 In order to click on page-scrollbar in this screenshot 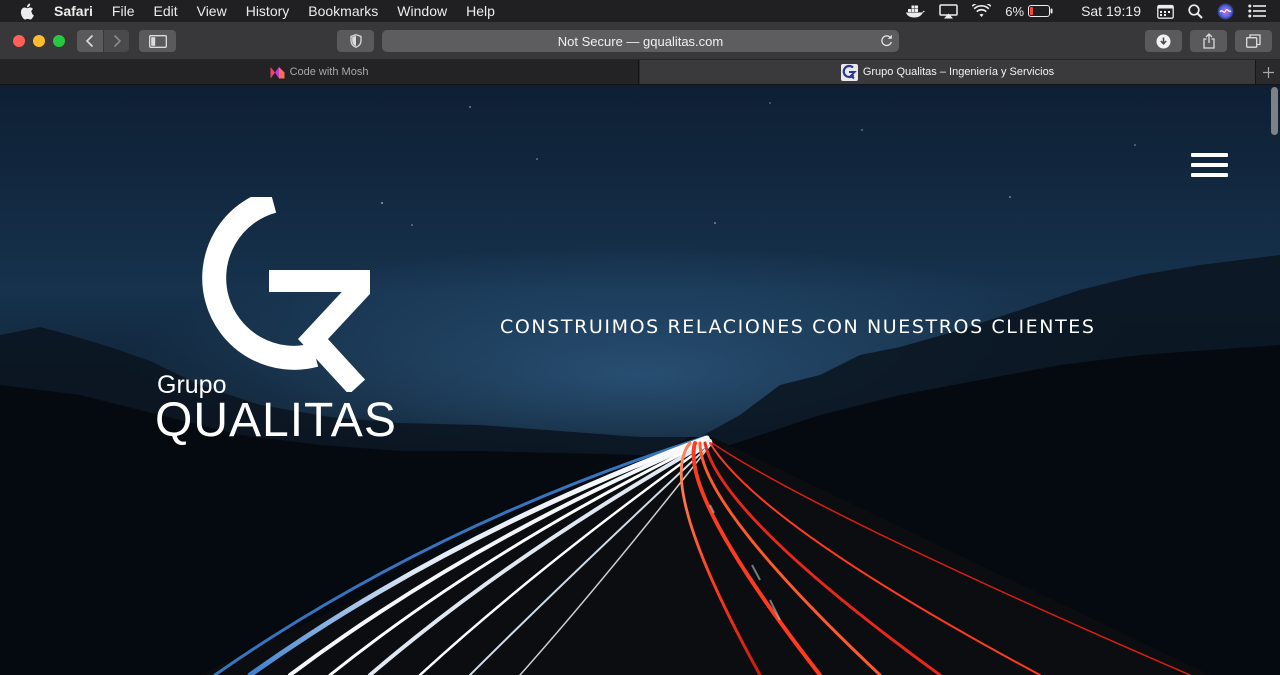, I will do `click(1274, 381)`.